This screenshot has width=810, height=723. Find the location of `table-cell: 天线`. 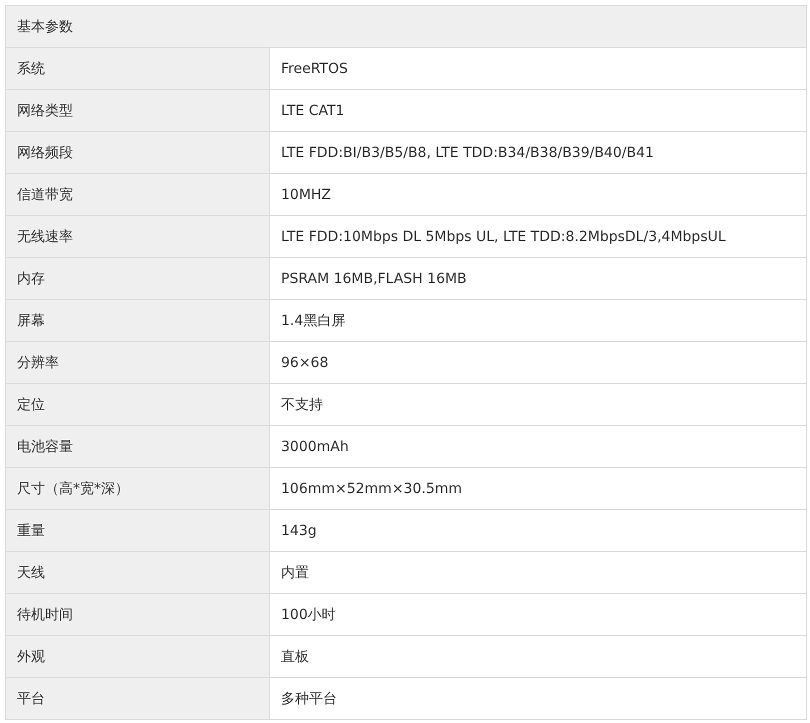

table-cell: 天线 is located at coordinates (138, 573).